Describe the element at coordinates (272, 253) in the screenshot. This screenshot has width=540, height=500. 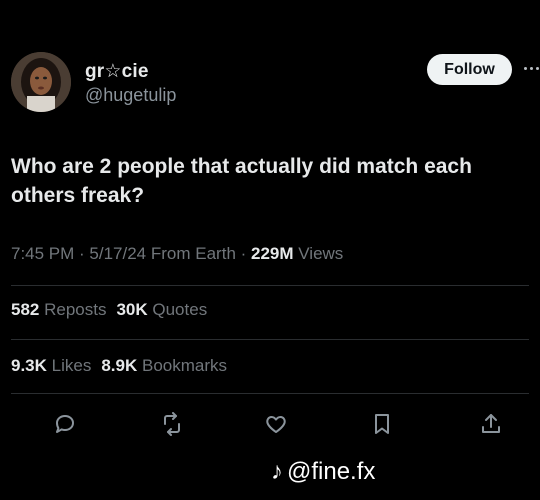
I see `views-count: 229M` at that location.